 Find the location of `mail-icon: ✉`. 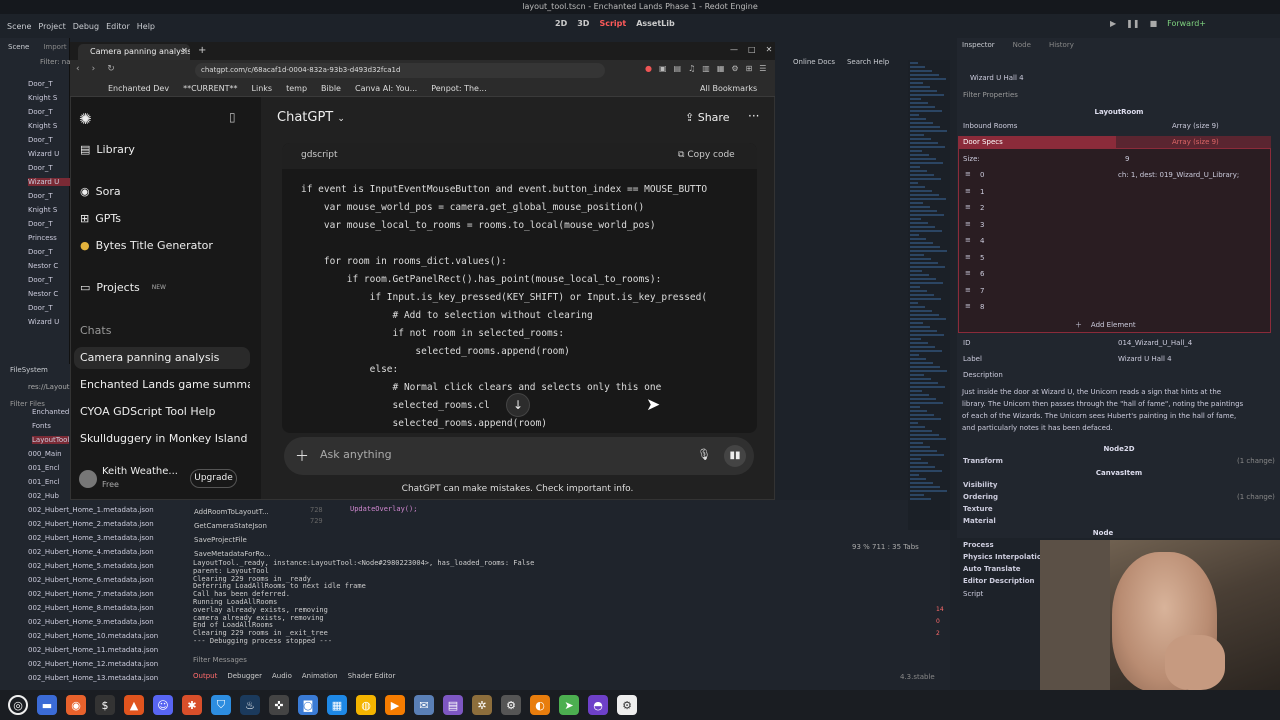

mail-icon: ✉ is located at coordinates (424, 705).